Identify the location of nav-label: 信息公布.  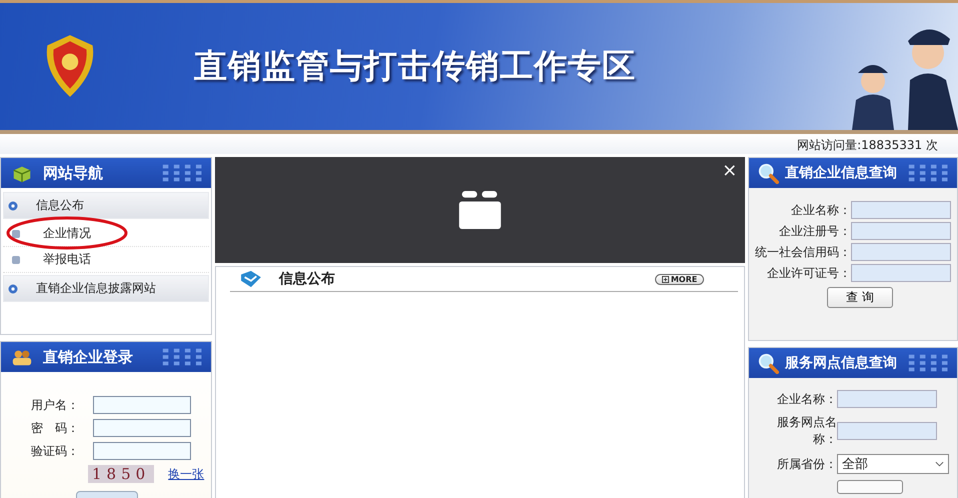
(60, 205).